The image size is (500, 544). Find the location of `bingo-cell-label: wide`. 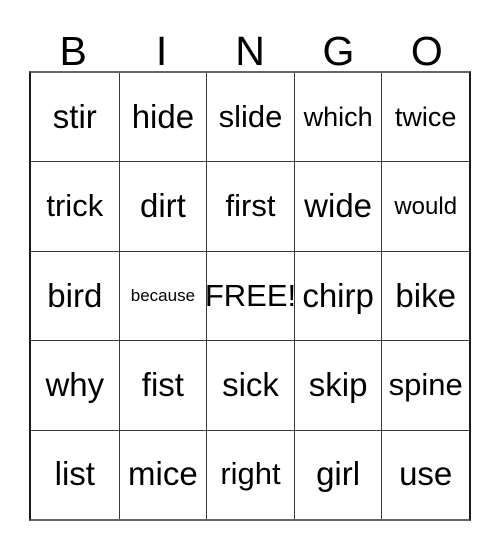

bingo-cell-label: wide is located at coordinates (338, 206).